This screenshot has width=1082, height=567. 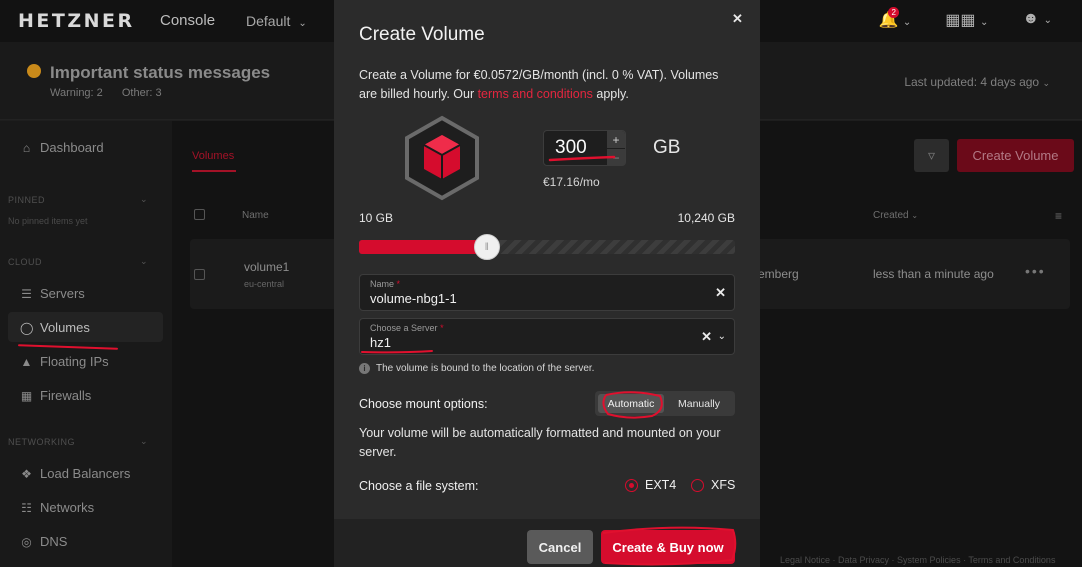 I want to click on load-balancer-icon: ❖, so click(x=26, y=473).